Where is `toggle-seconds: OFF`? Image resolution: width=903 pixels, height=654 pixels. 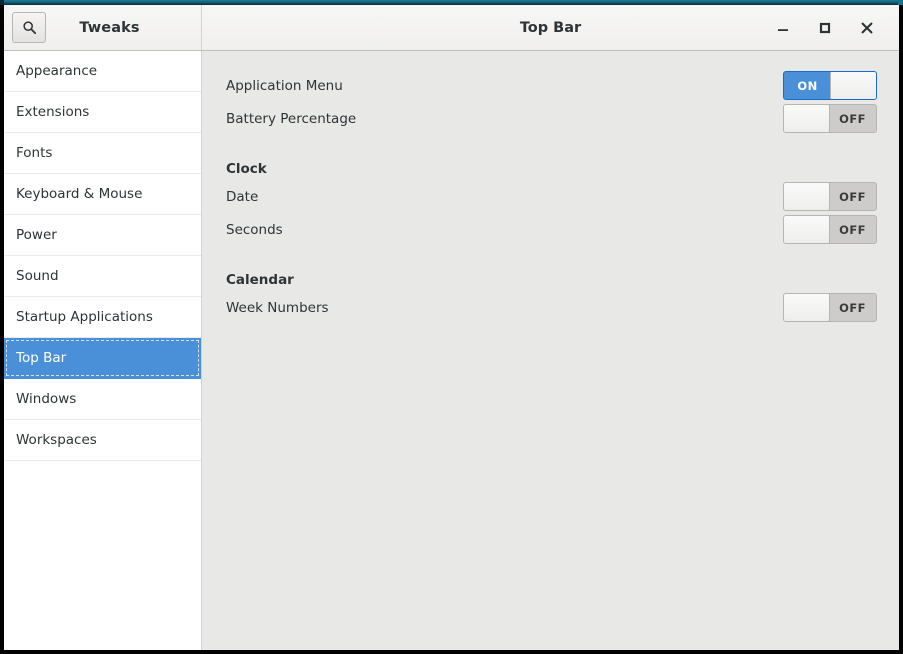
toggle-seconds: OFF is located at coordinates (830, 229).